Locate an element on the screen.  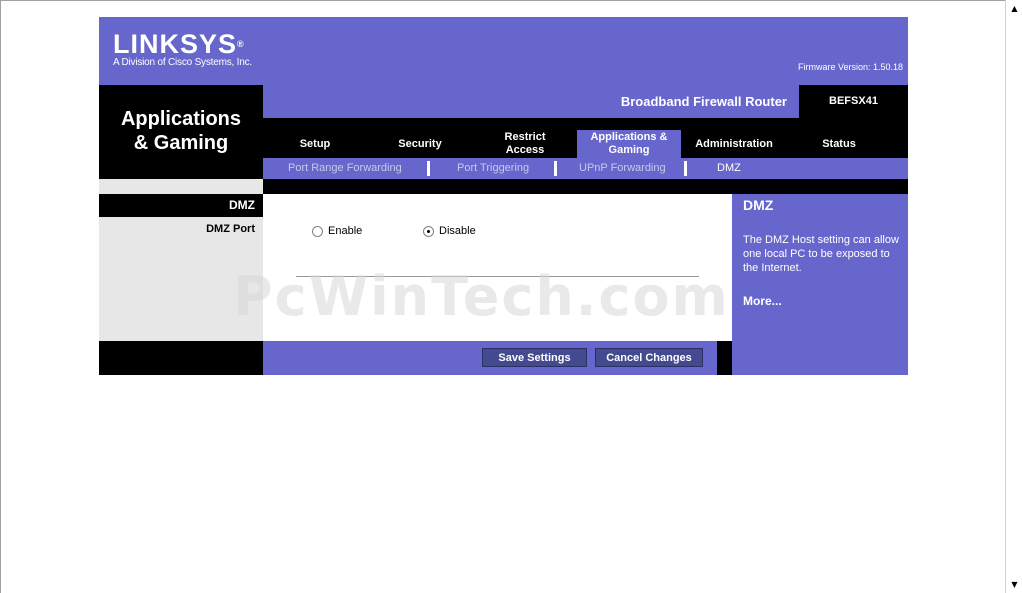
help-title: DMZ is located at coordinates (758, 205).